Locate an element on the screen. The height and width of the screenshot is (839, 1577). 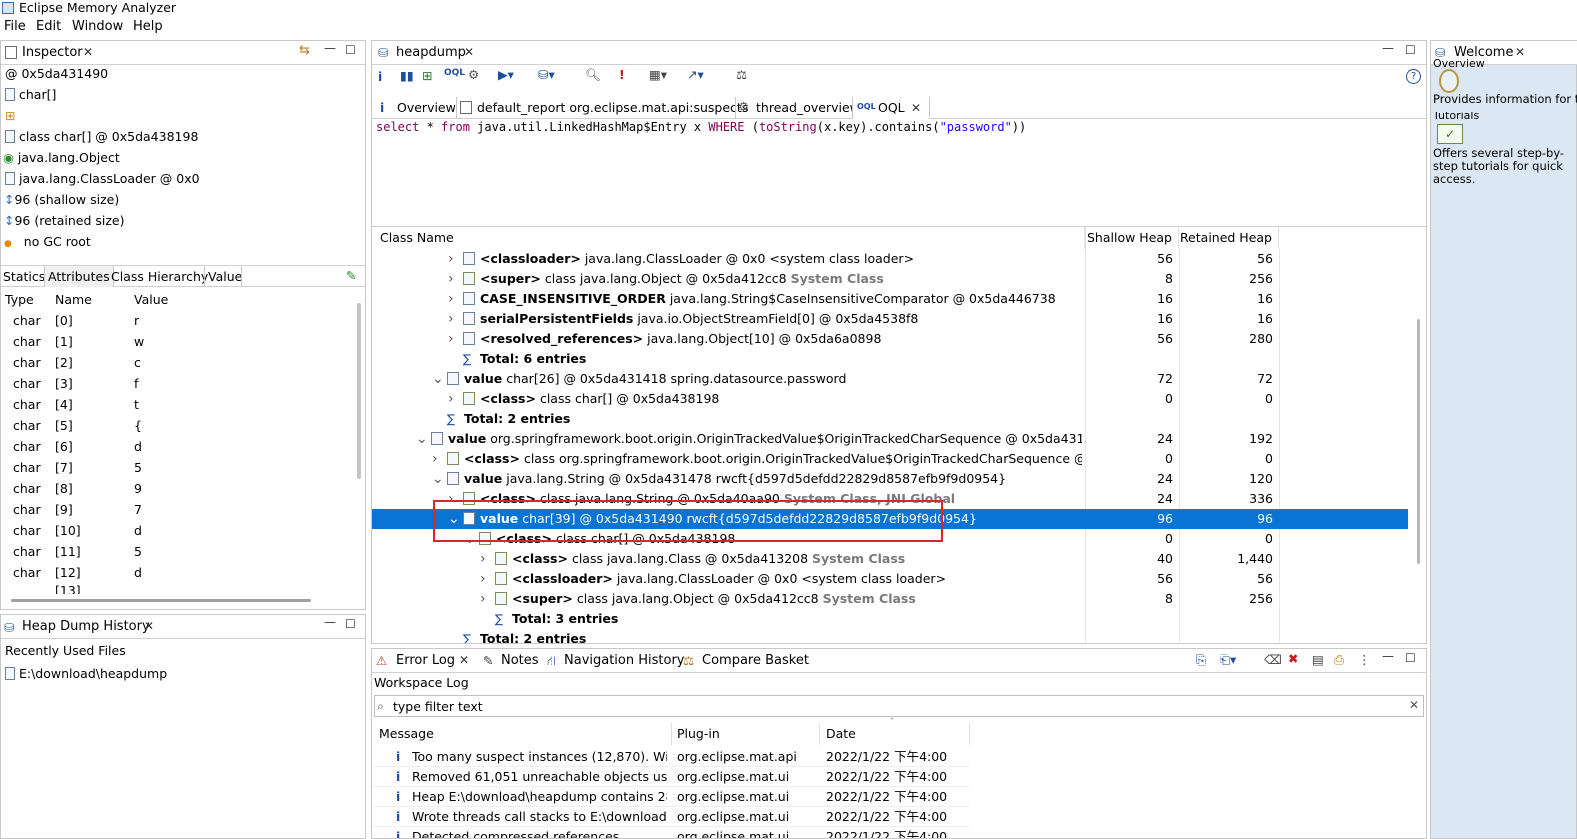
overview-label: Overview is located at coordinates (1505, 65).